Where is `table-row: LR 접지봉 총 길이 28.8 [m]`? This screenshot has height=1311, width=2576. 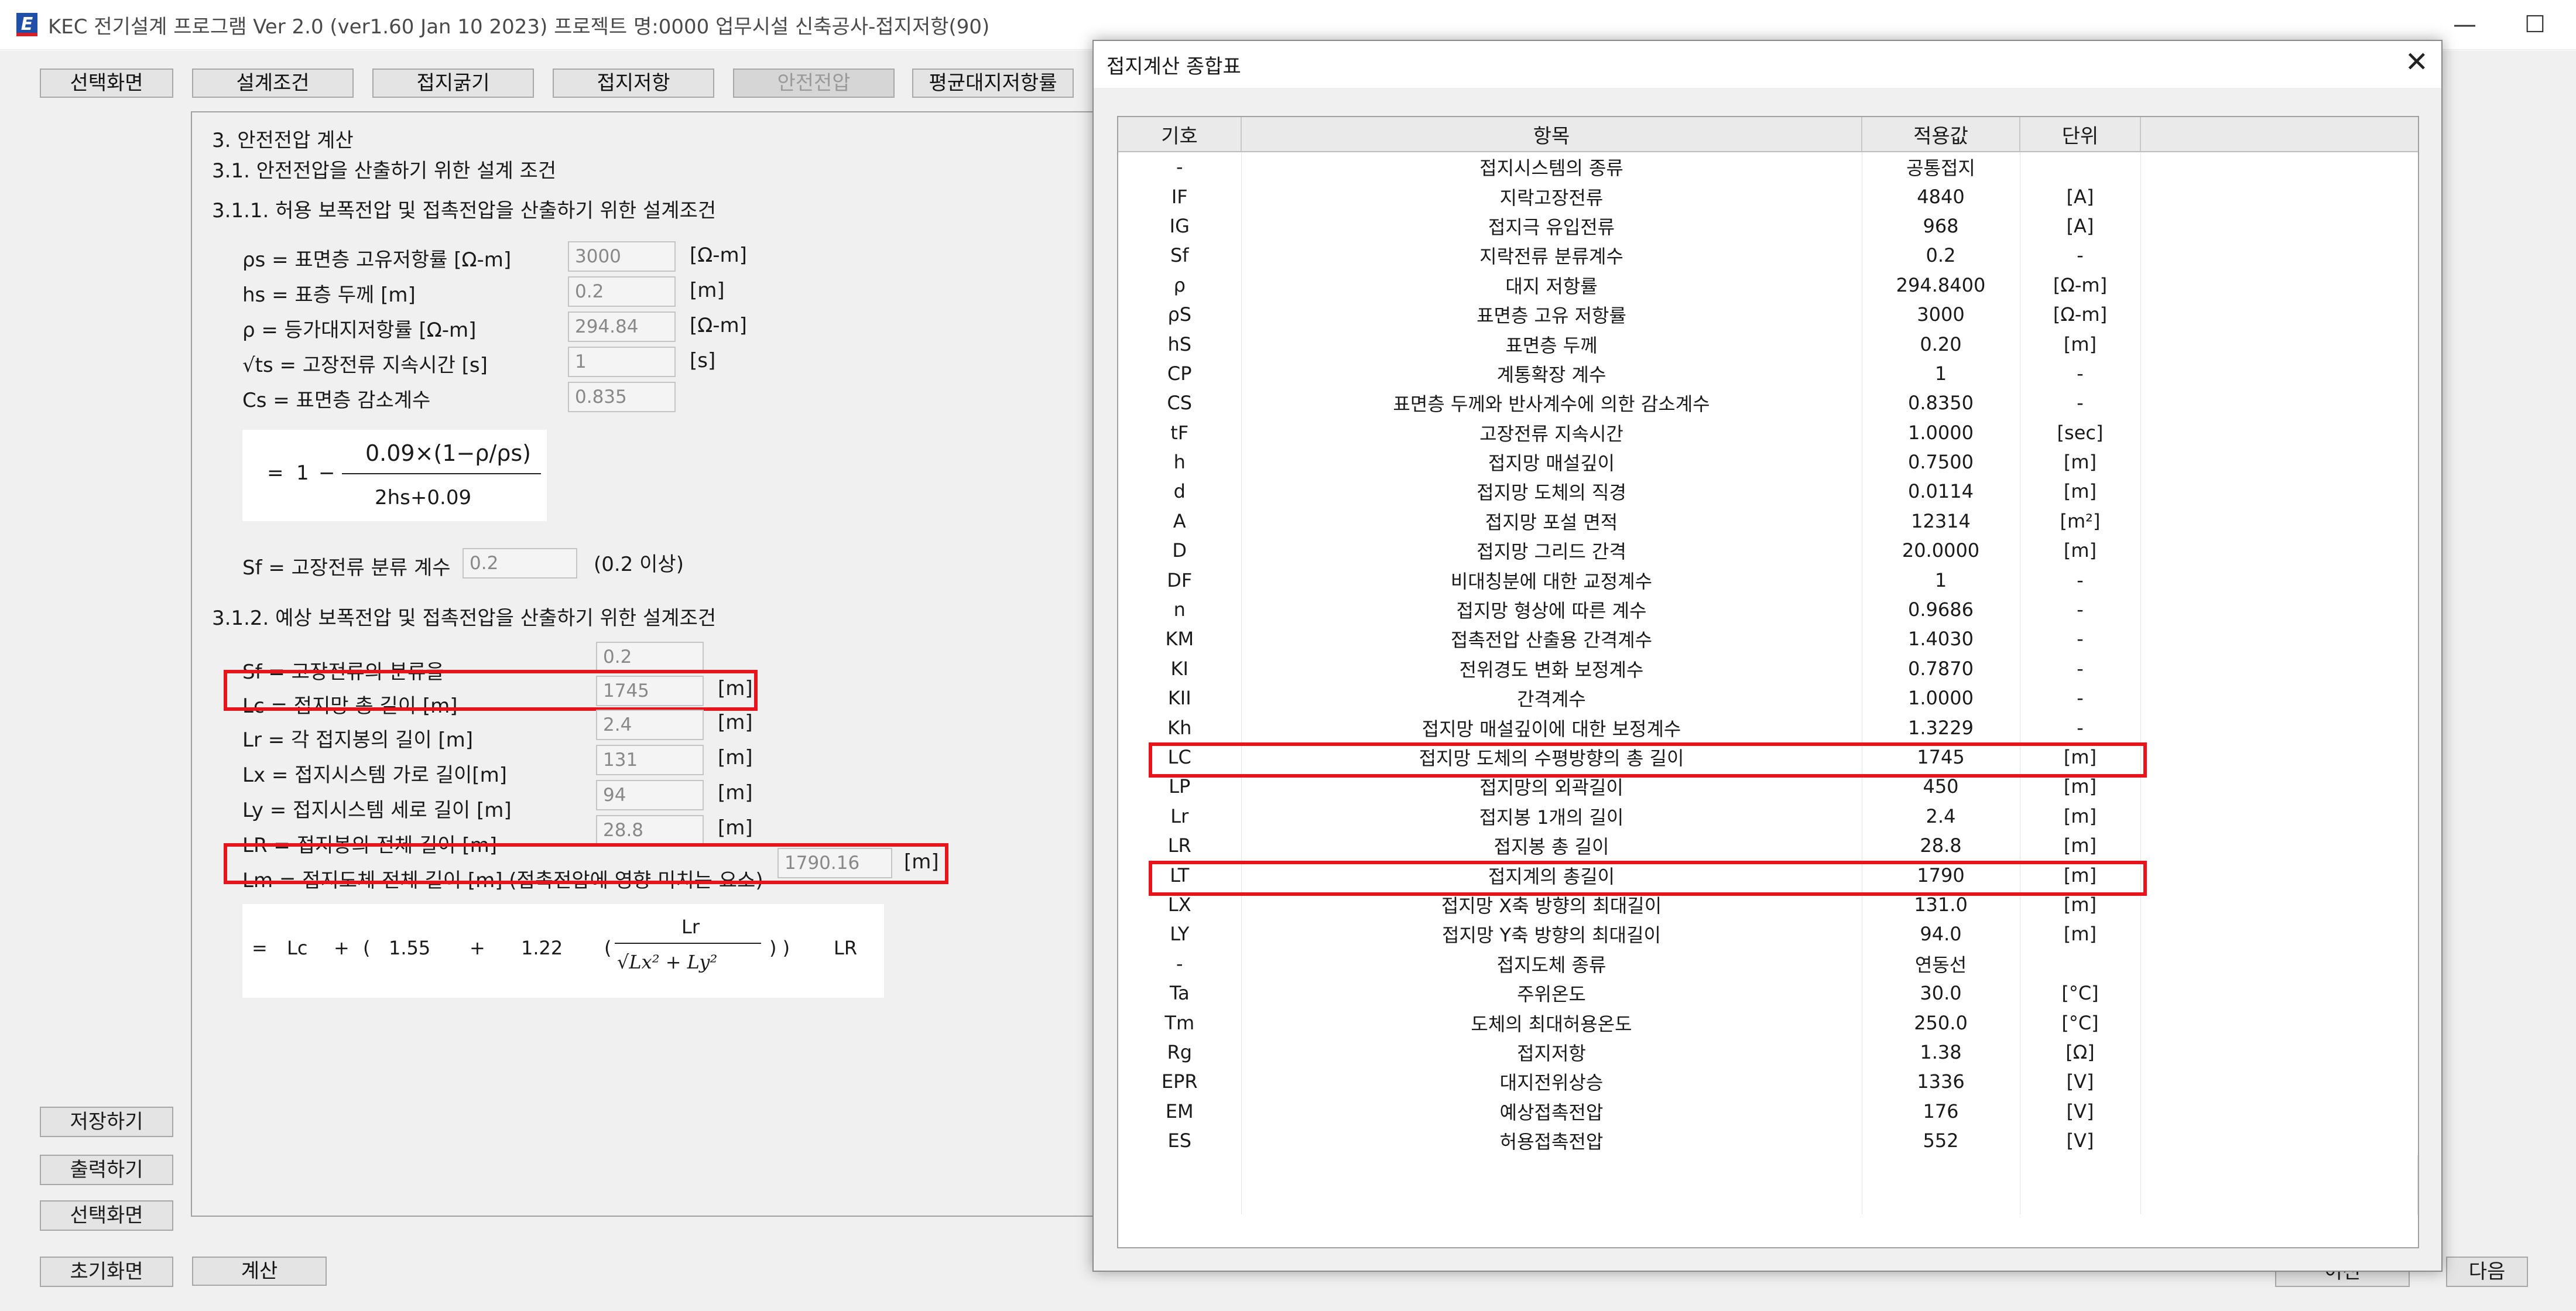
table-row: LR 접지봉 총 길이 28.8 [m] is located at coordinates (1768, 845).